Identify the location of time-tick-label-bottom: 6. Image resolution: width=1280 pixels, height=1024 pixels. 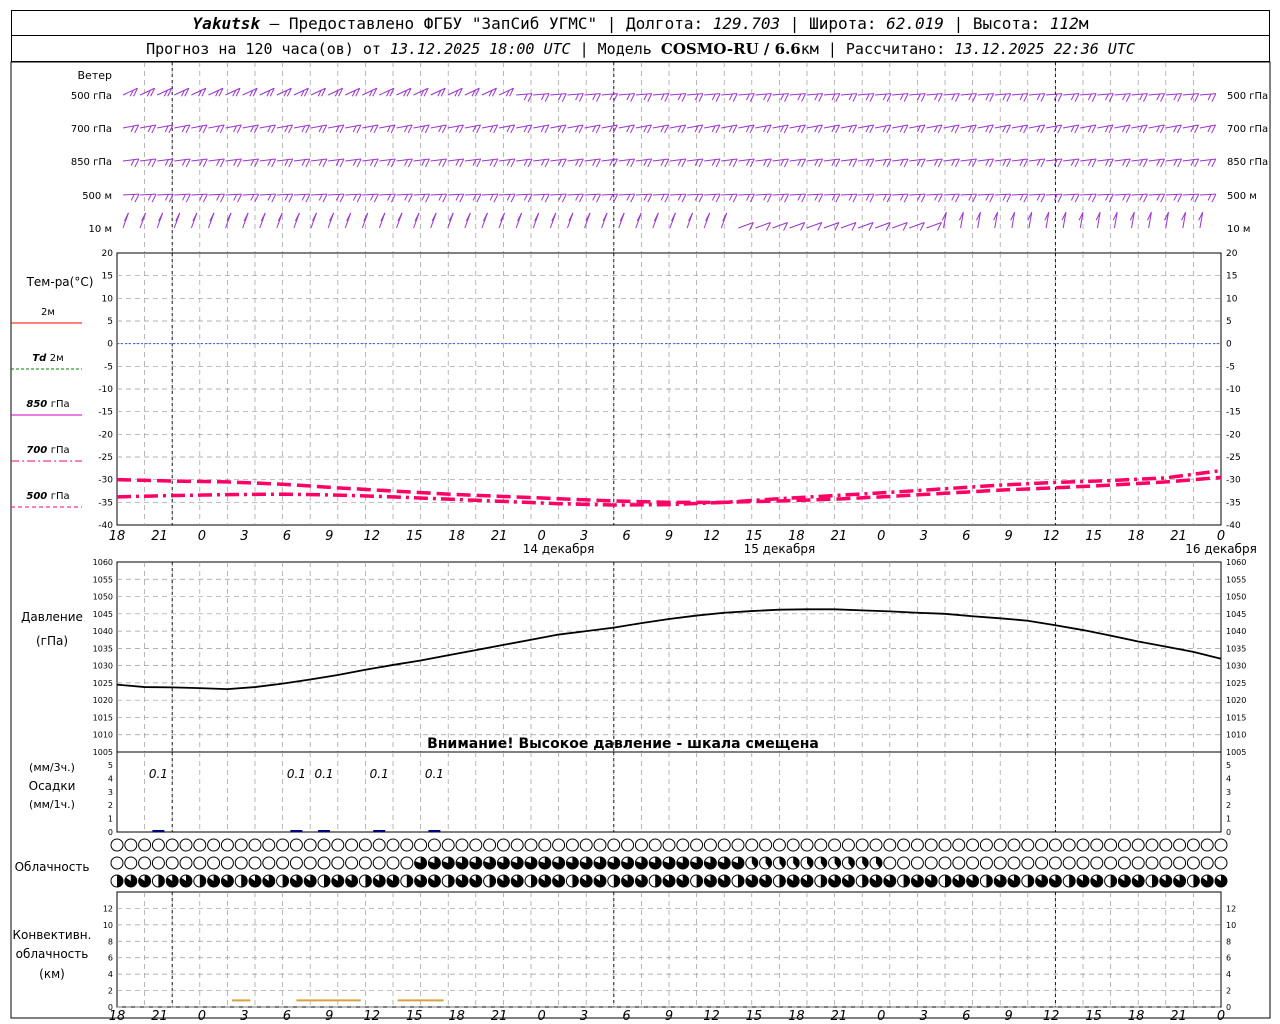
(966, 1016).